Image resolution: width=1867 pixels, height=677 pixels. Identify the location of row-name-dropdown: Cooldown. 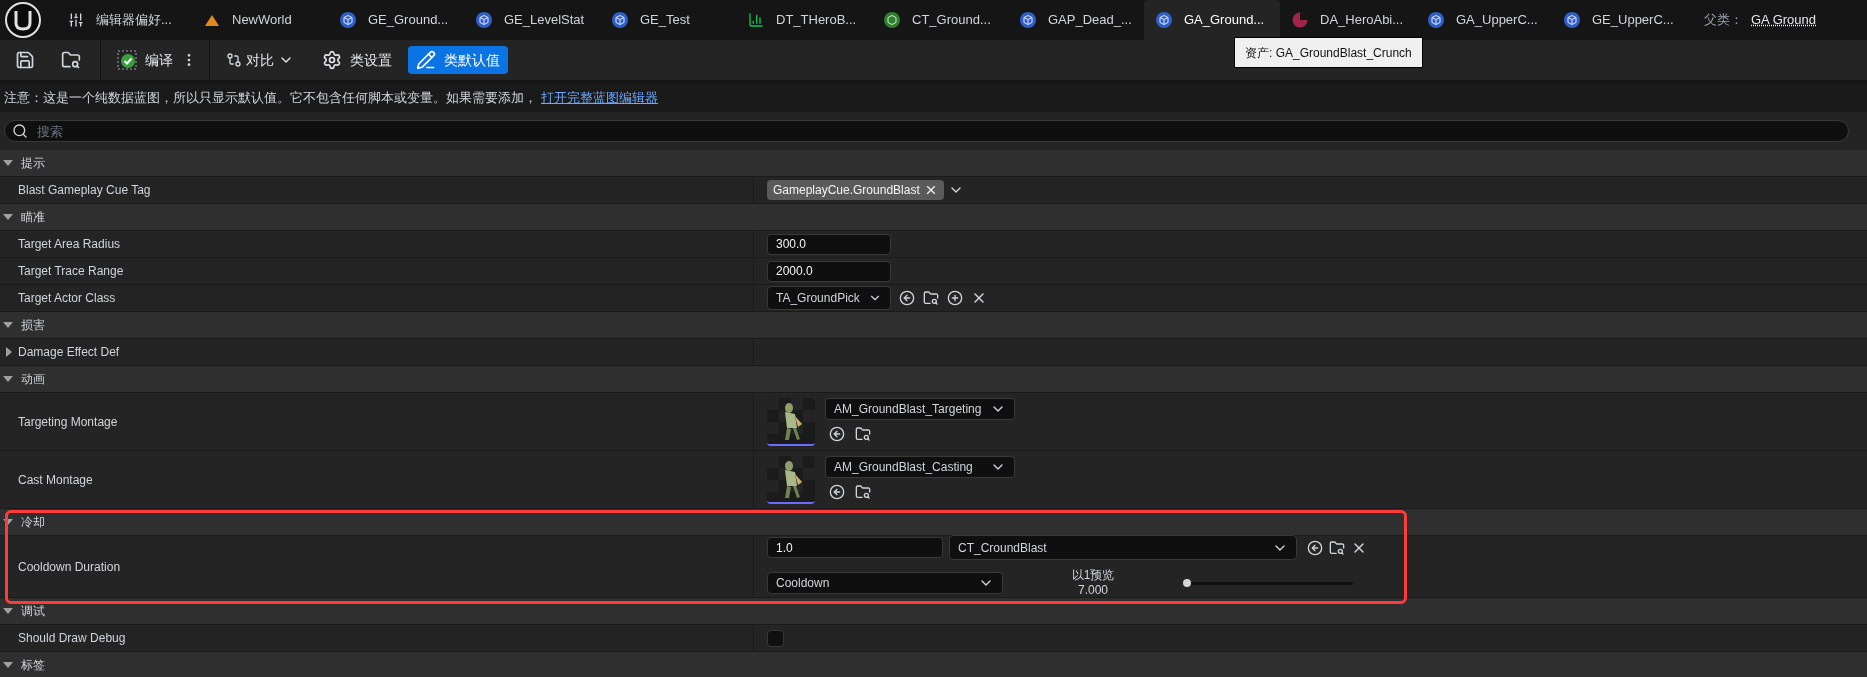
(885, 583).